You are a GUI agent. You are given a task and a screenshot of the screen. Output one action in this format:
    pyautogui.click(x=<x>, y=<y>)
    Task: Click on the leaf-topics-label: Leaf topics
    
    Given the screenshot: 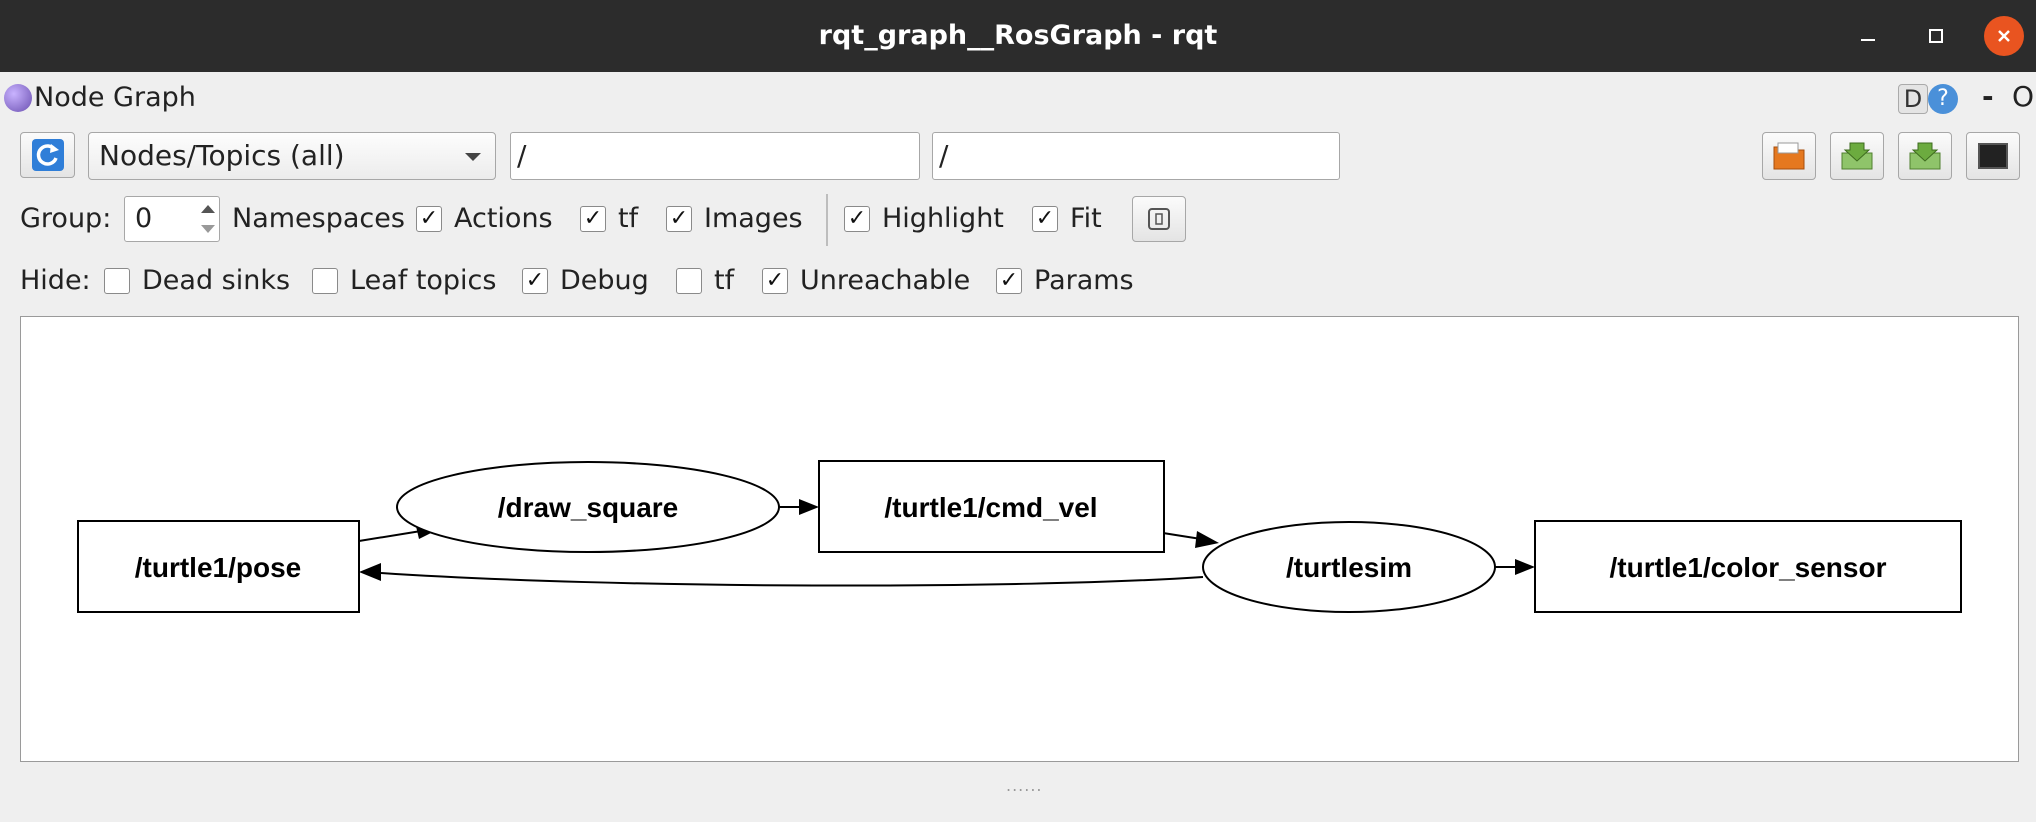 What is the action you would take?
    pyautogui.click(x=423, y=280)
    